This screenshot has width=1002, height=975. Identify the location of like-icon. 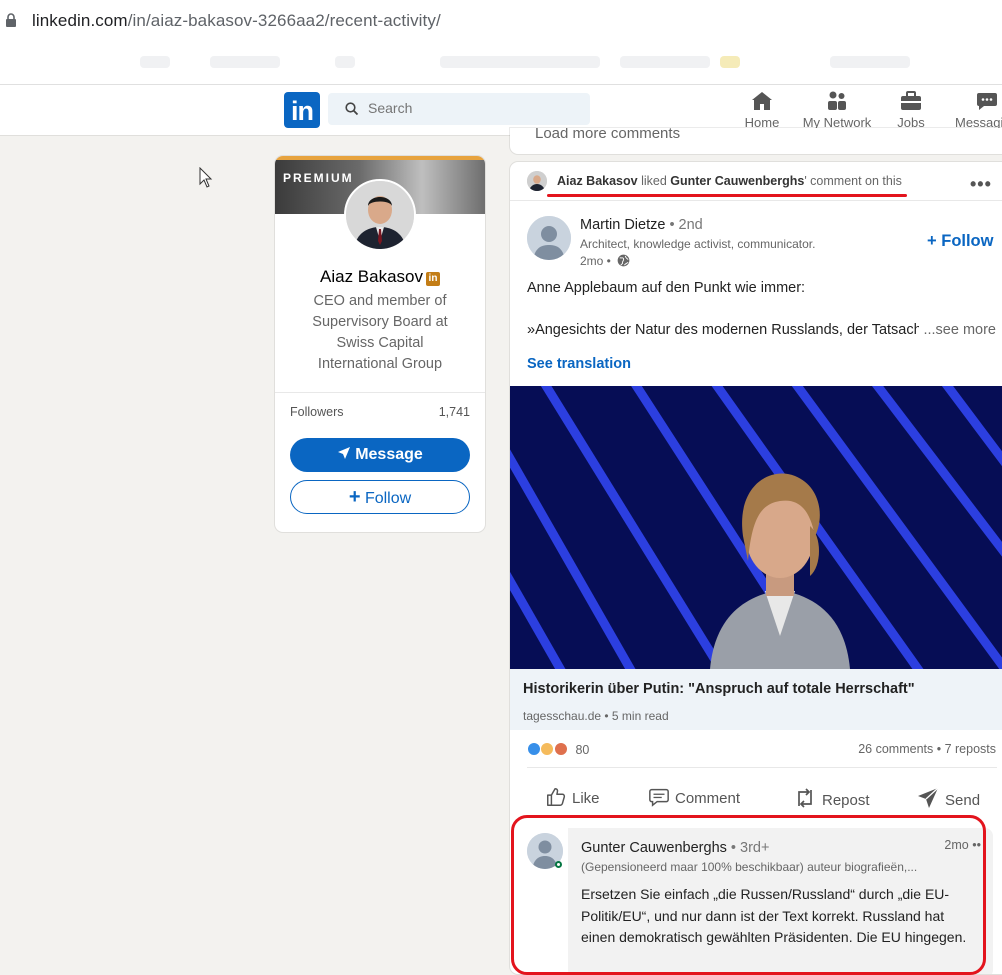
(556, 797).